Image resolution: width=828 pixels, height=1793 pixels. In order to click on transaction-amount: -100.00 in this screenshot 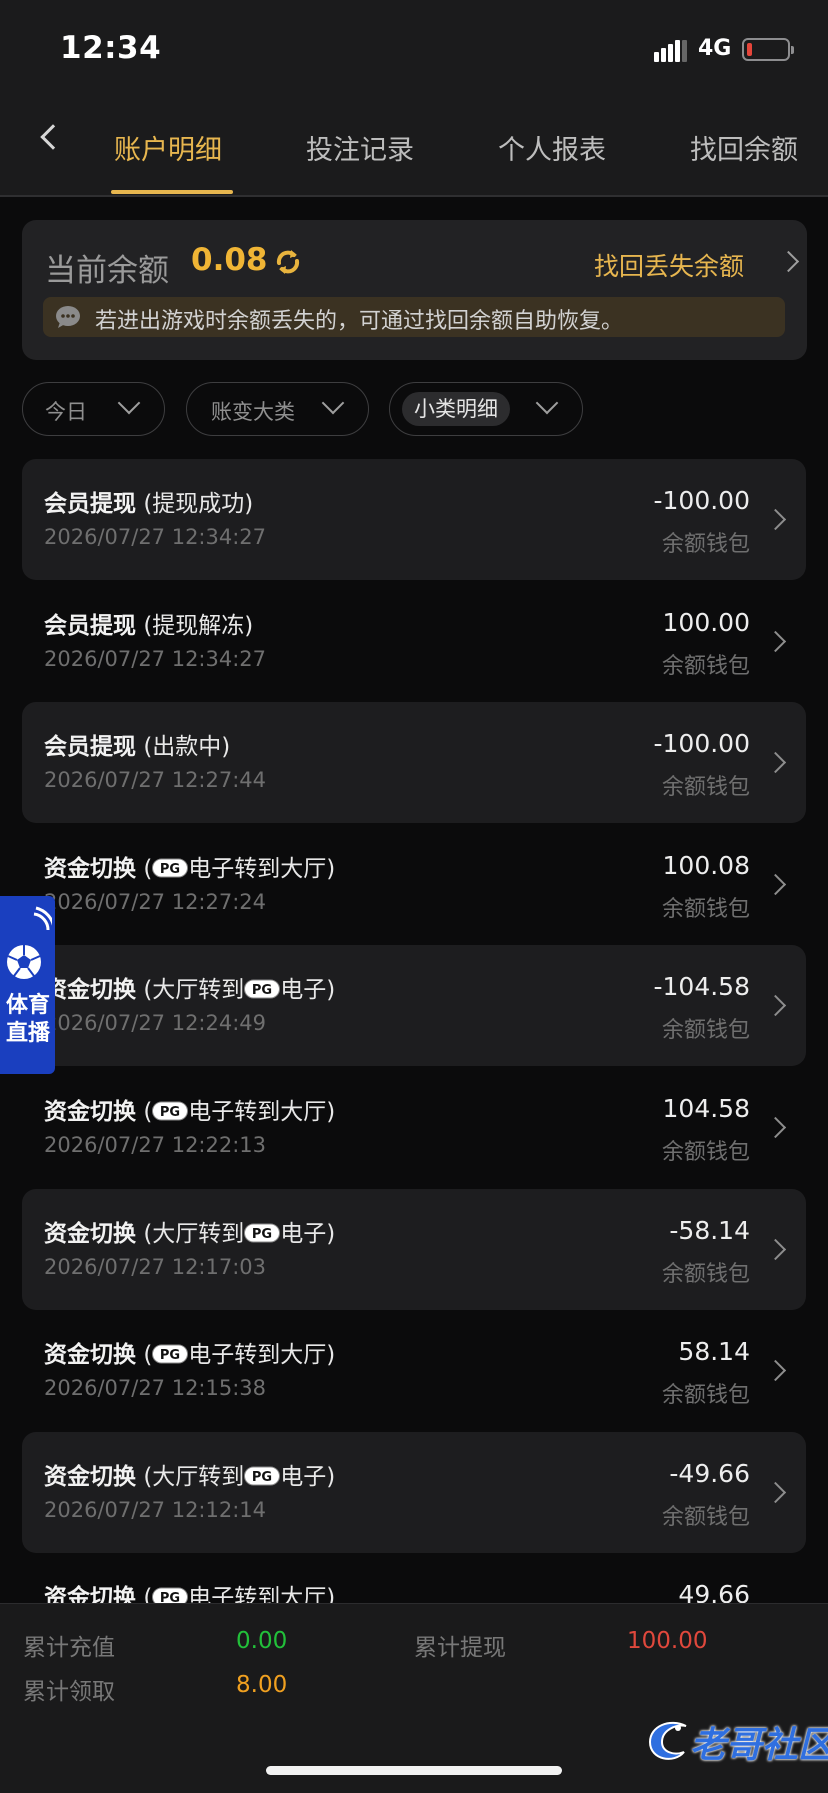, I will do `click(702, 500)`.